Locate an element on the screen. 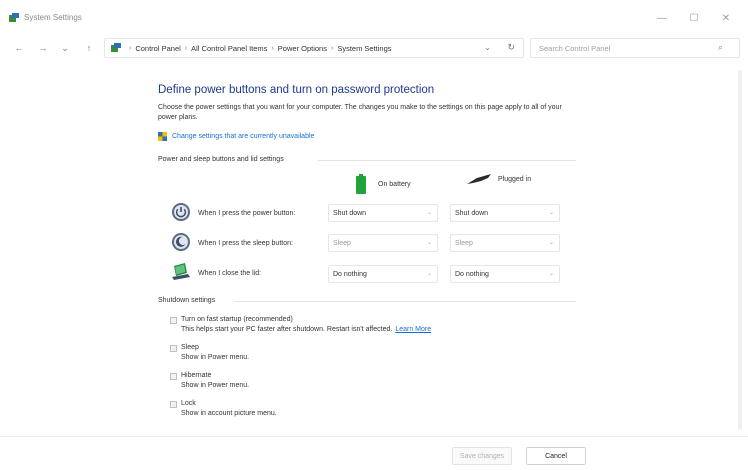 This screenshot has width=748, height=470. power-button-label: When I press the power button: is located at coordinates (247, 213).